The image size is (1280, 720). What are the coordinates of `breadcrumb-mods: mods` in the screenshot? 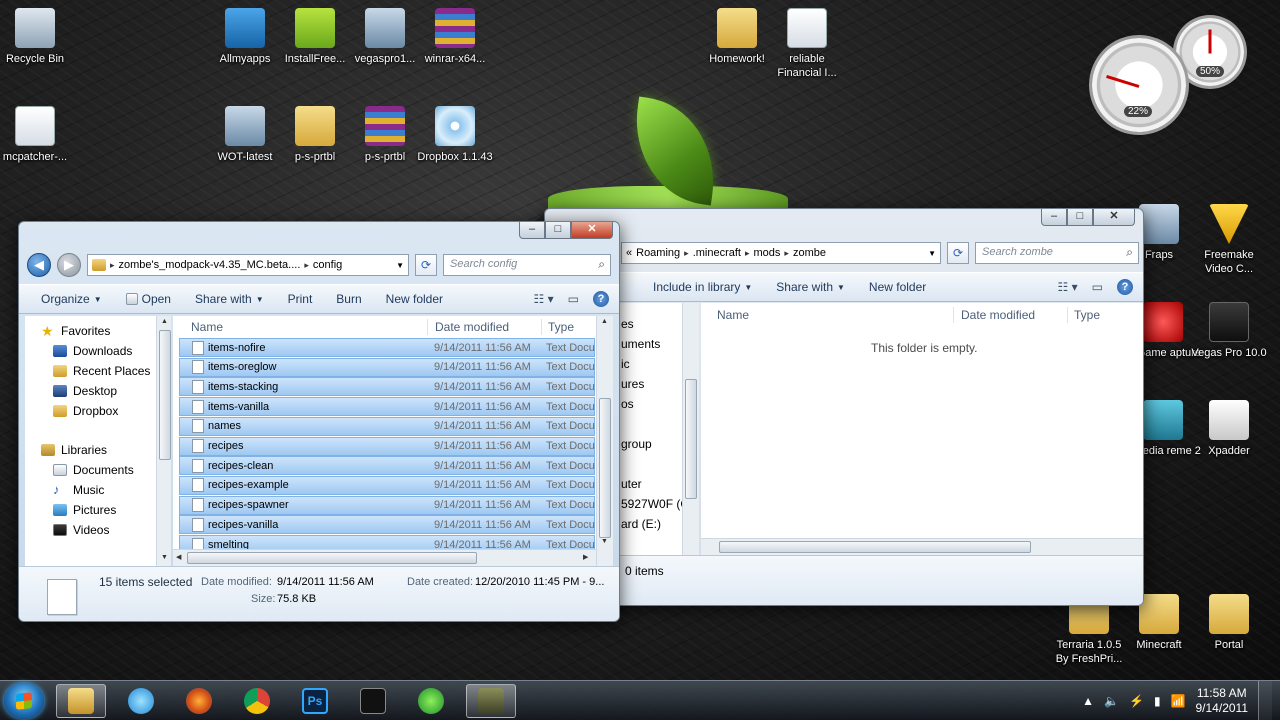 It's located at (767, 253).